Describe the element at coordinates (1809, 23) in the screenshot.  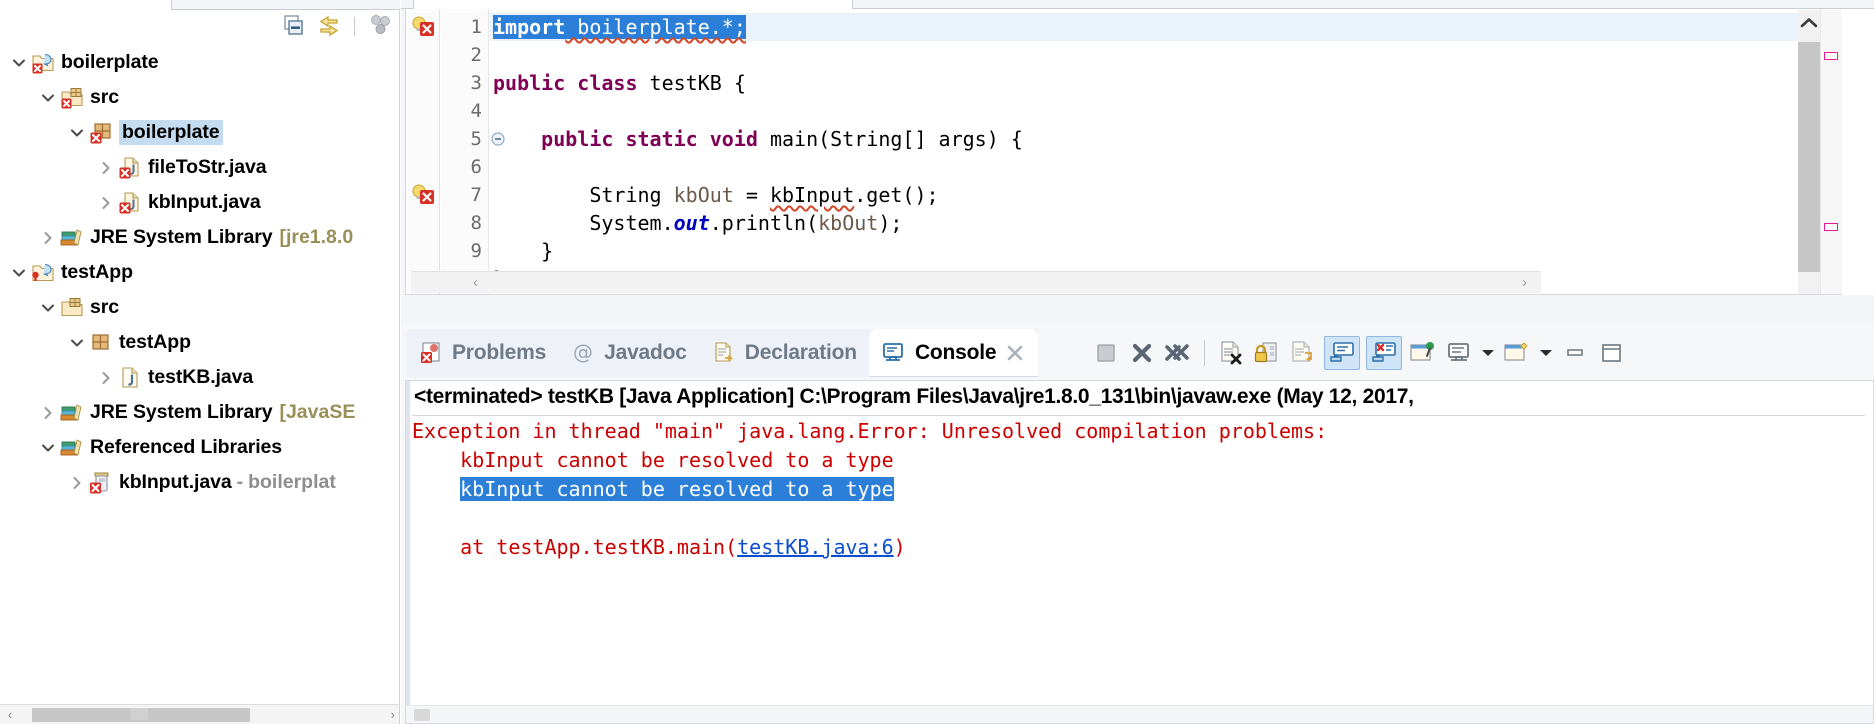
I see `scroll-up-arrow` at that location.